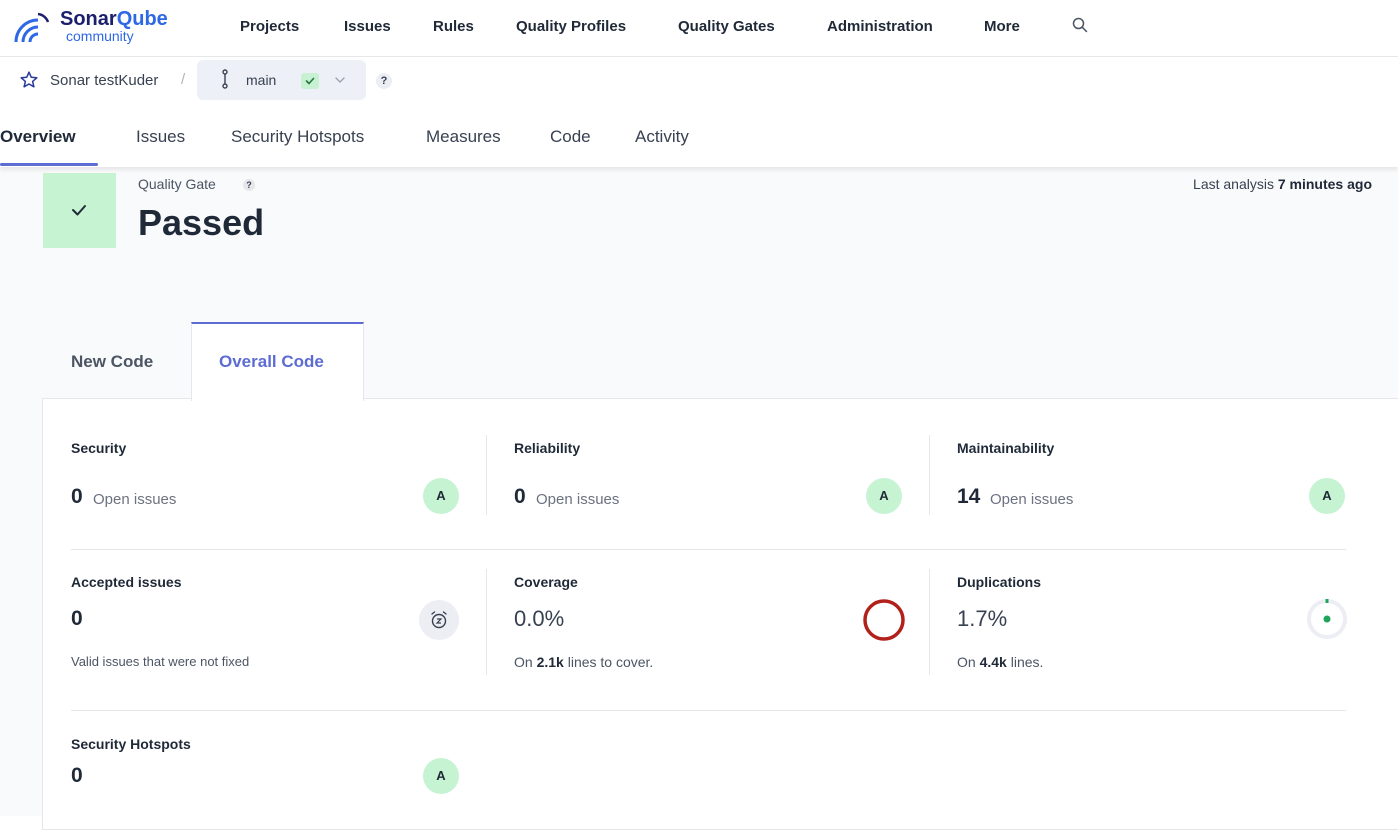  I want to click on project-name: Sonar testKuder, so click(104, 80).